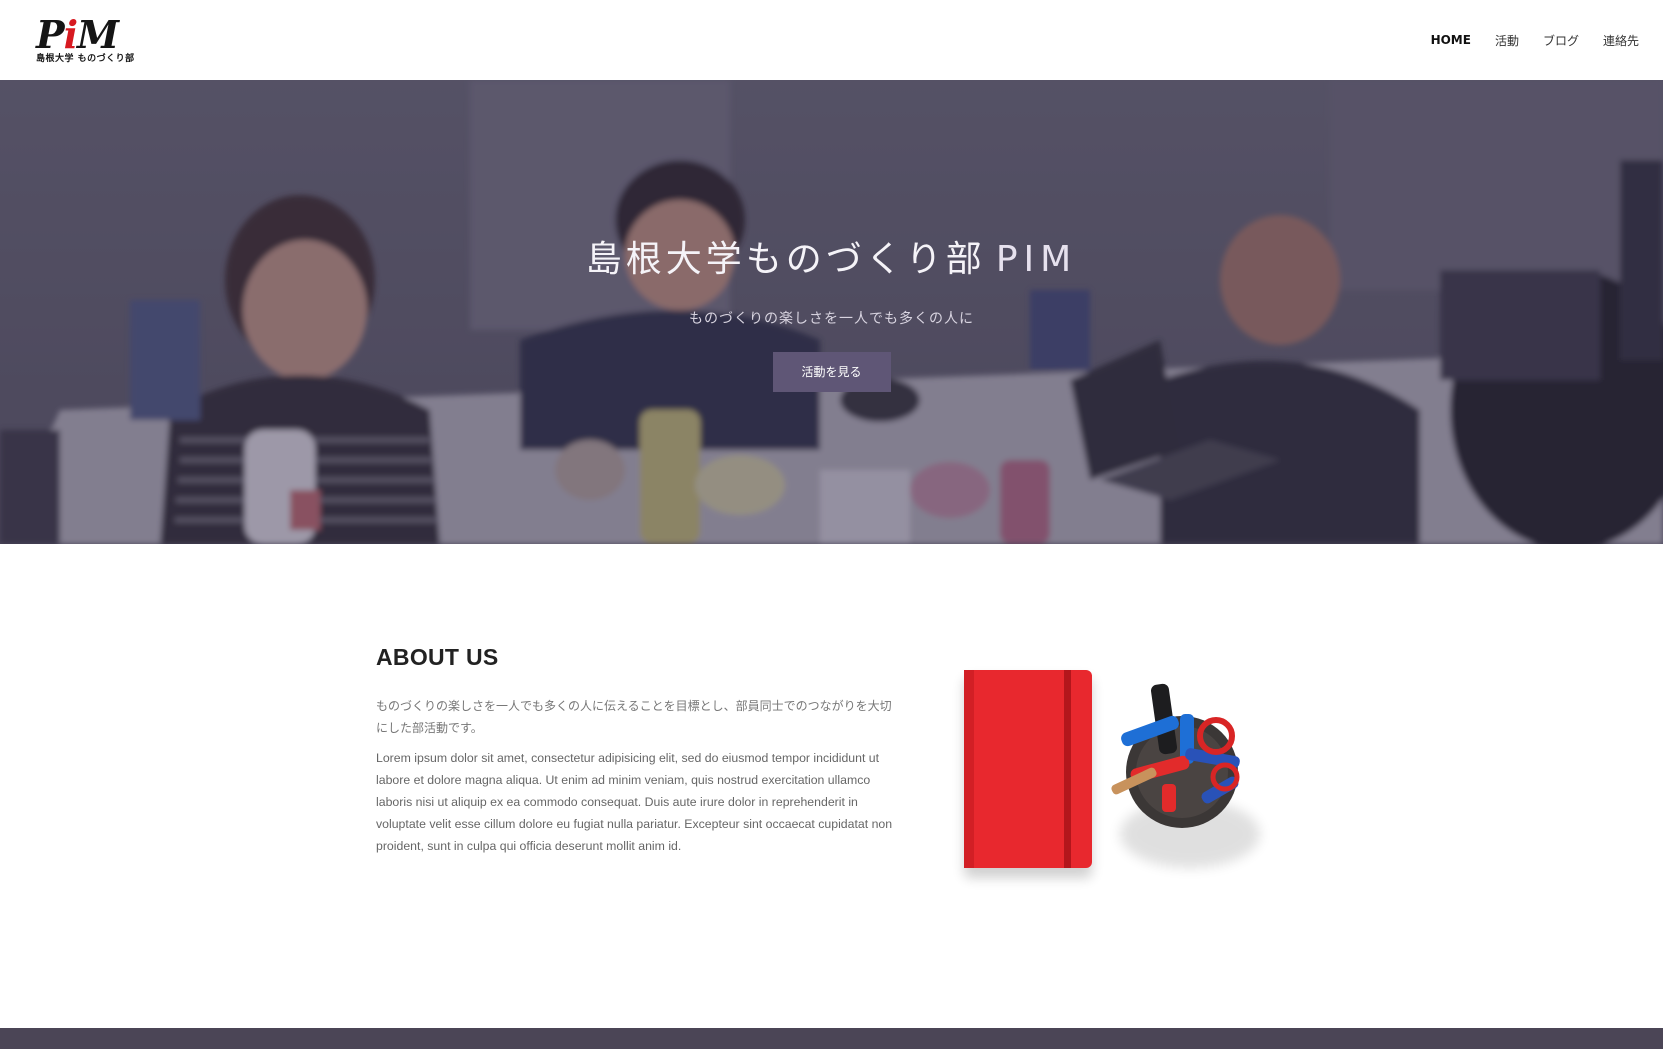  Describe the element at coordinates (1621, 40) in the screenshot. I see `nav-contact: 連絡先` at that location.